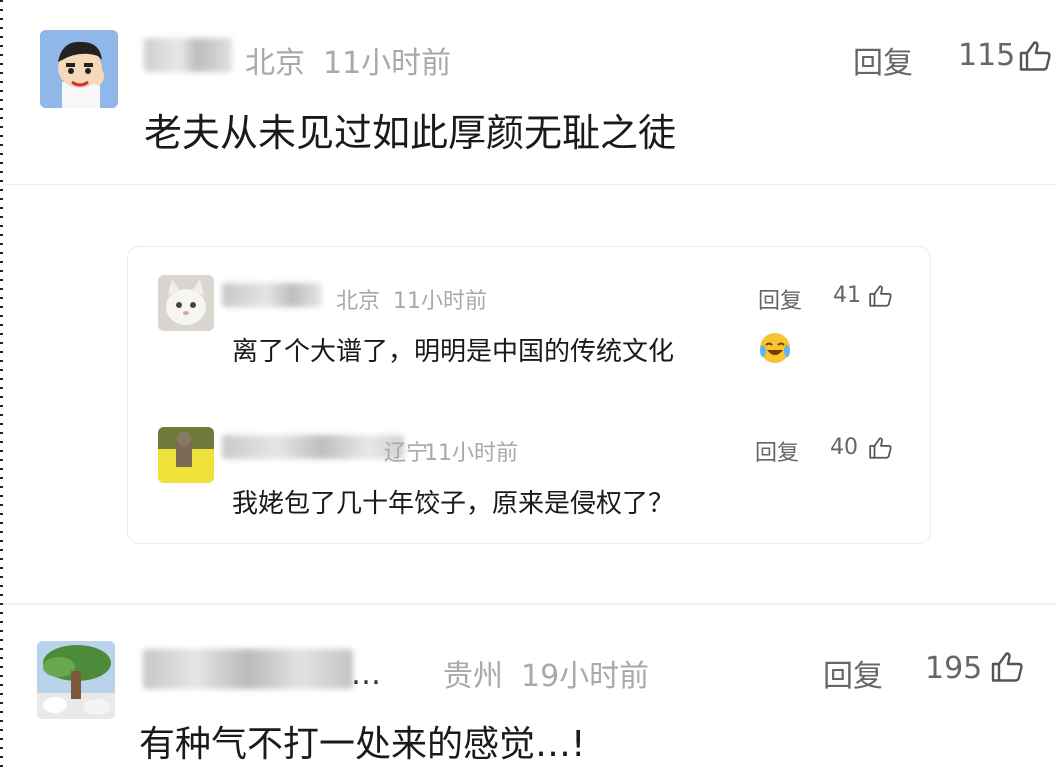  Describe the element at coordinates (453, 352) in the screenshot. I see `reply-text: 离了个大谱了，明明是中国的传统文化` at that location.